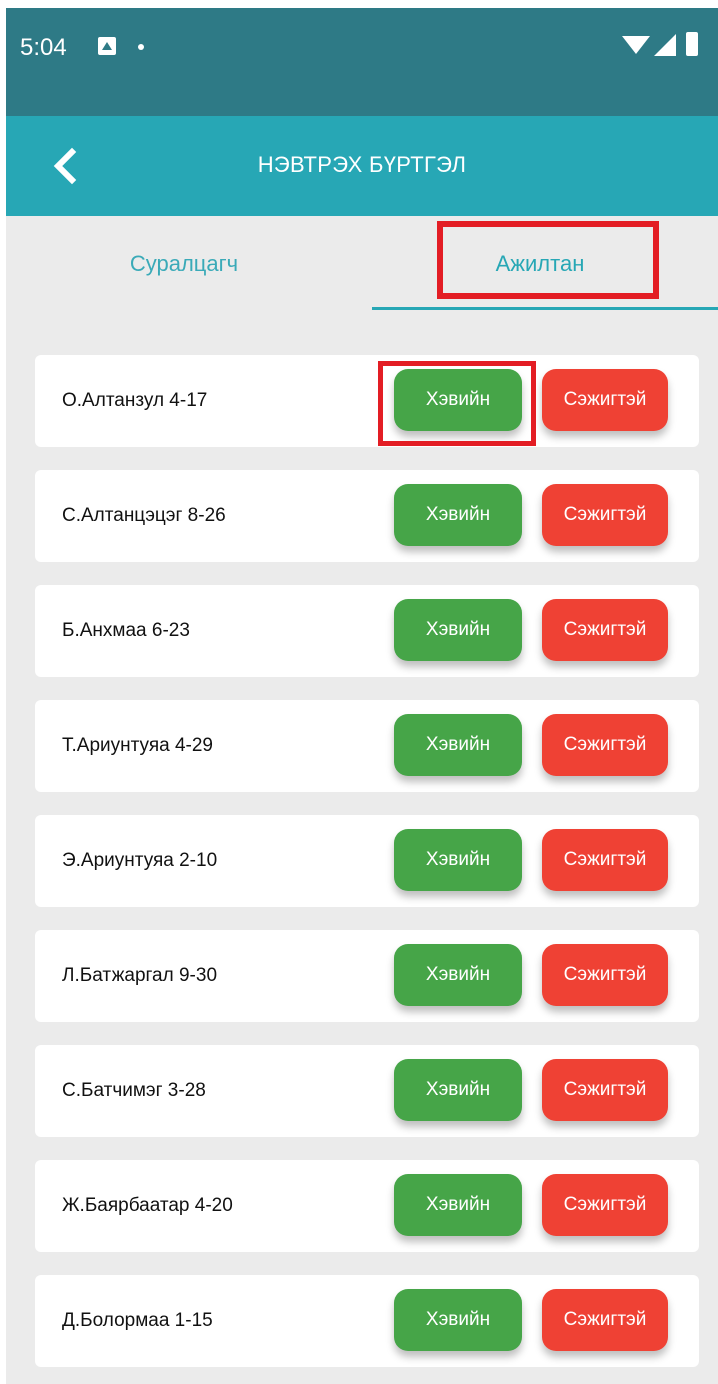 The height and width of the screenshot is (1384, 718). I want to click on list-item: Т.Ариунтуяа 4-29 Хэвийн Сэжигтэй, so click(367, 746).